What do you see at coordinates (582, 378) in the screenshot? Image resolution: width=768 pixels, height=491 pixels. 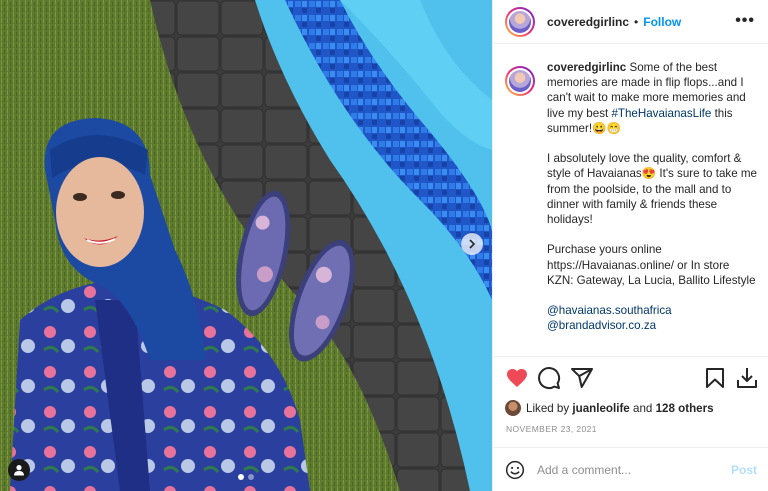 I see `share-icon` at bounding box center [582, 378].